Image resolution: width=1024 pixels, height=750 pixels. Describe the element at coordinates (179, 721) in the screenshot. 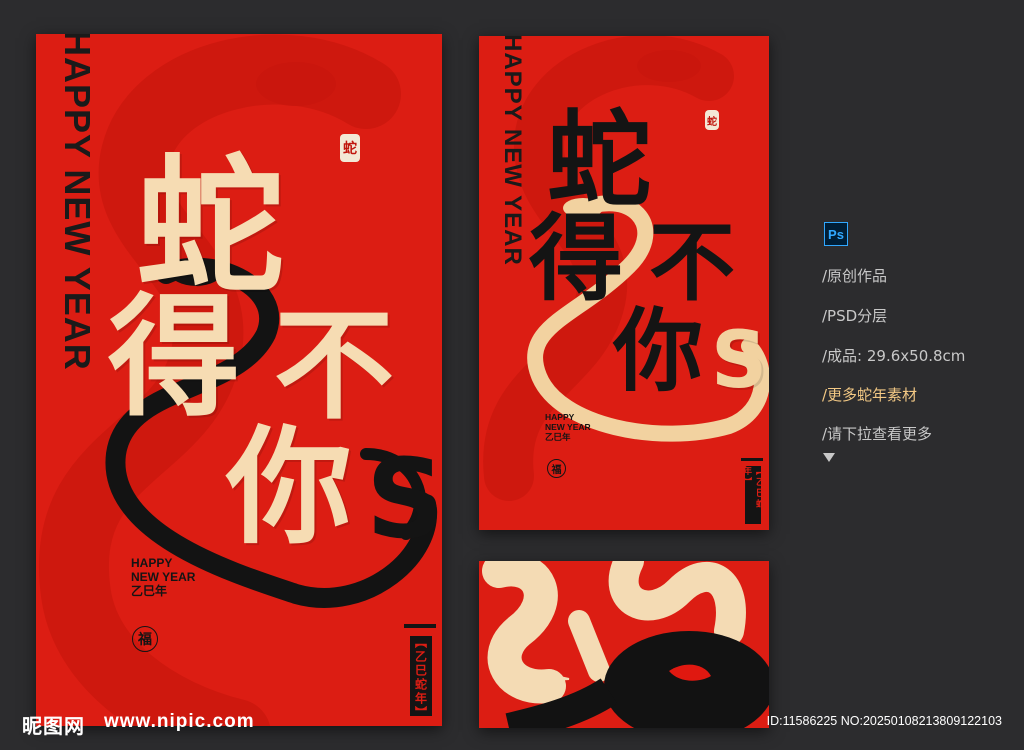

I see `nipic-url: www.nipic.com` at that location.